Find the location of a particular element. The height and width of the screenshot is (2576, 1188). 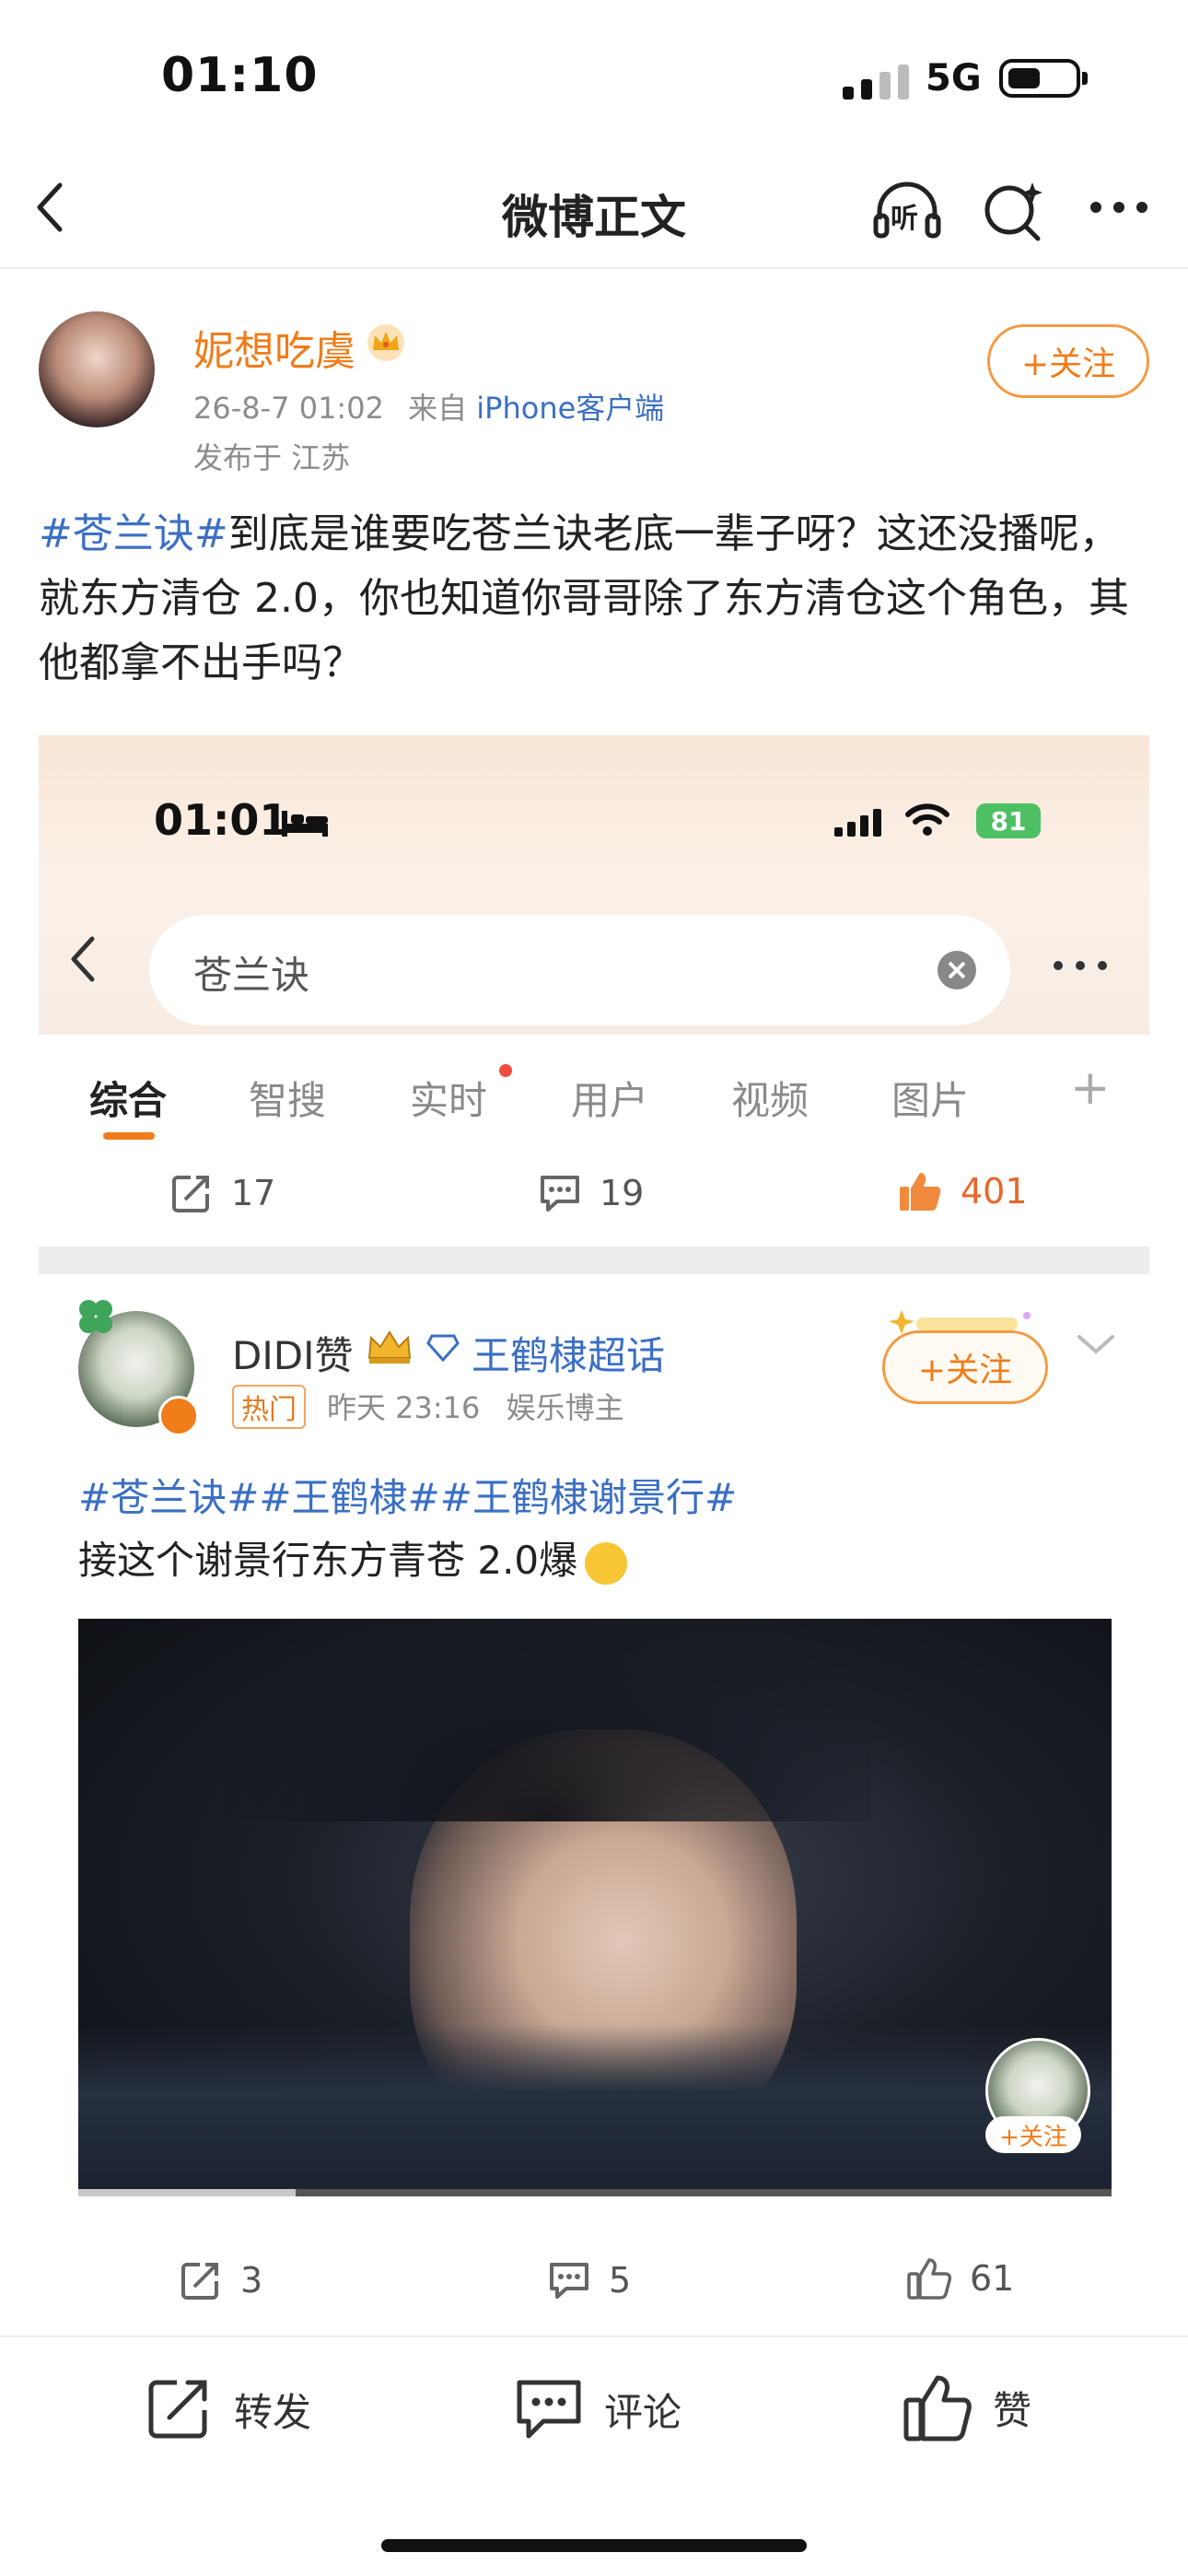

embedded-post-role: 娱乐博主 is located at coordinates (565, 1407).